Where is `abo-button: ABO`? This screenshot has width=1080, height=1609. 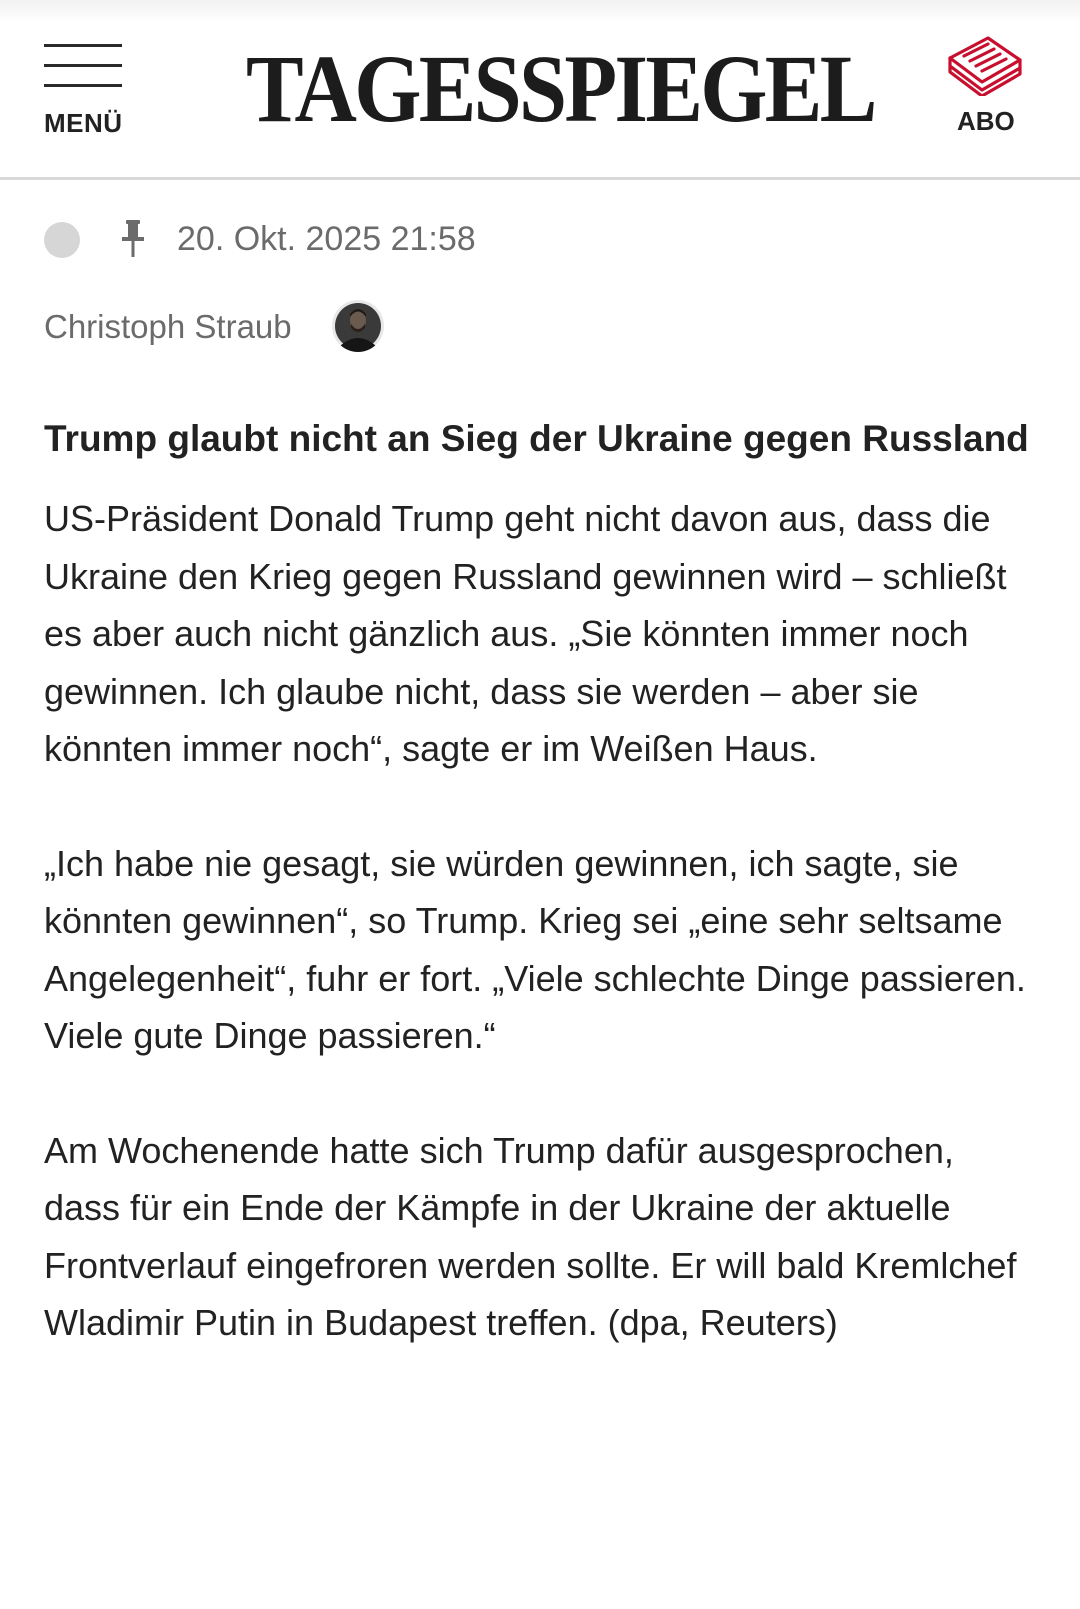
abo-button: ABO is located at coordinates (985, 89).